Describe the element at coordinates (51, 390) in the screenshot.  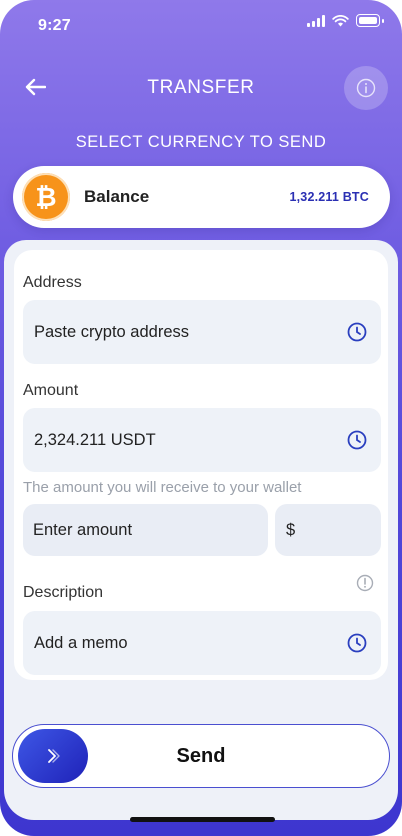
I see `amount-label: Amount` at that location.